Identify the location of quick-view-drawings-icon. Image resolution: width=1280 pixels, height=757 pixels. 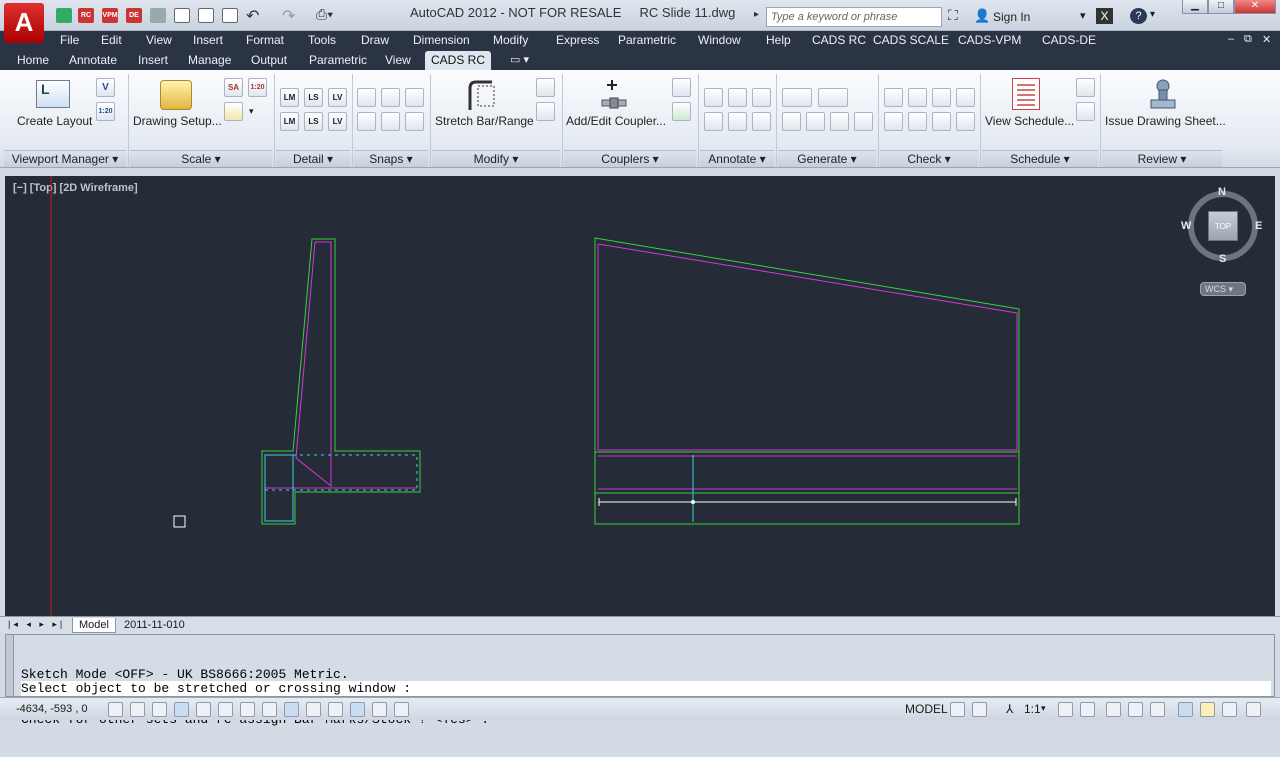
(979, 709).